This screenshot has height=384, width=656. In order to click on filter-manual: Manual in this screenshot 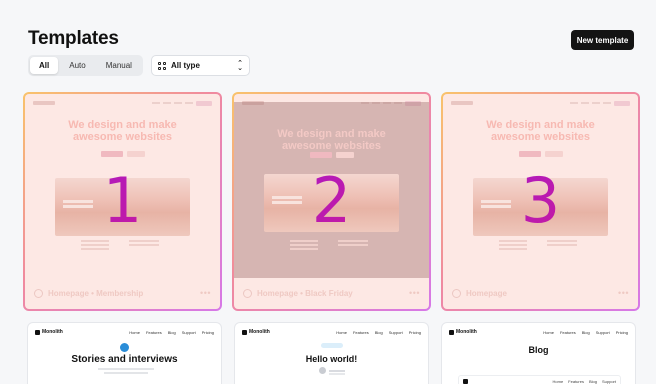, I will do `click(119, 65)`.